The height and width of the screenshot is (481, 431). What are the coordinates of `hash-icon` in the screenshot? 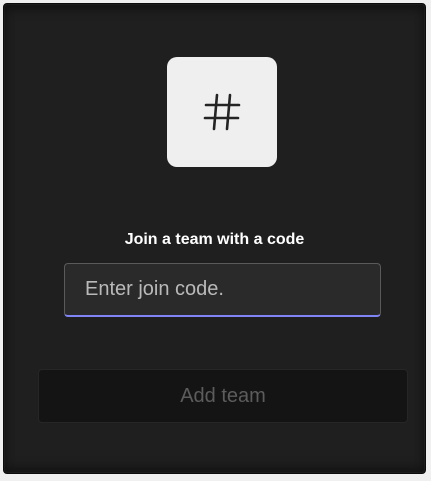 It's located at (222, 112).